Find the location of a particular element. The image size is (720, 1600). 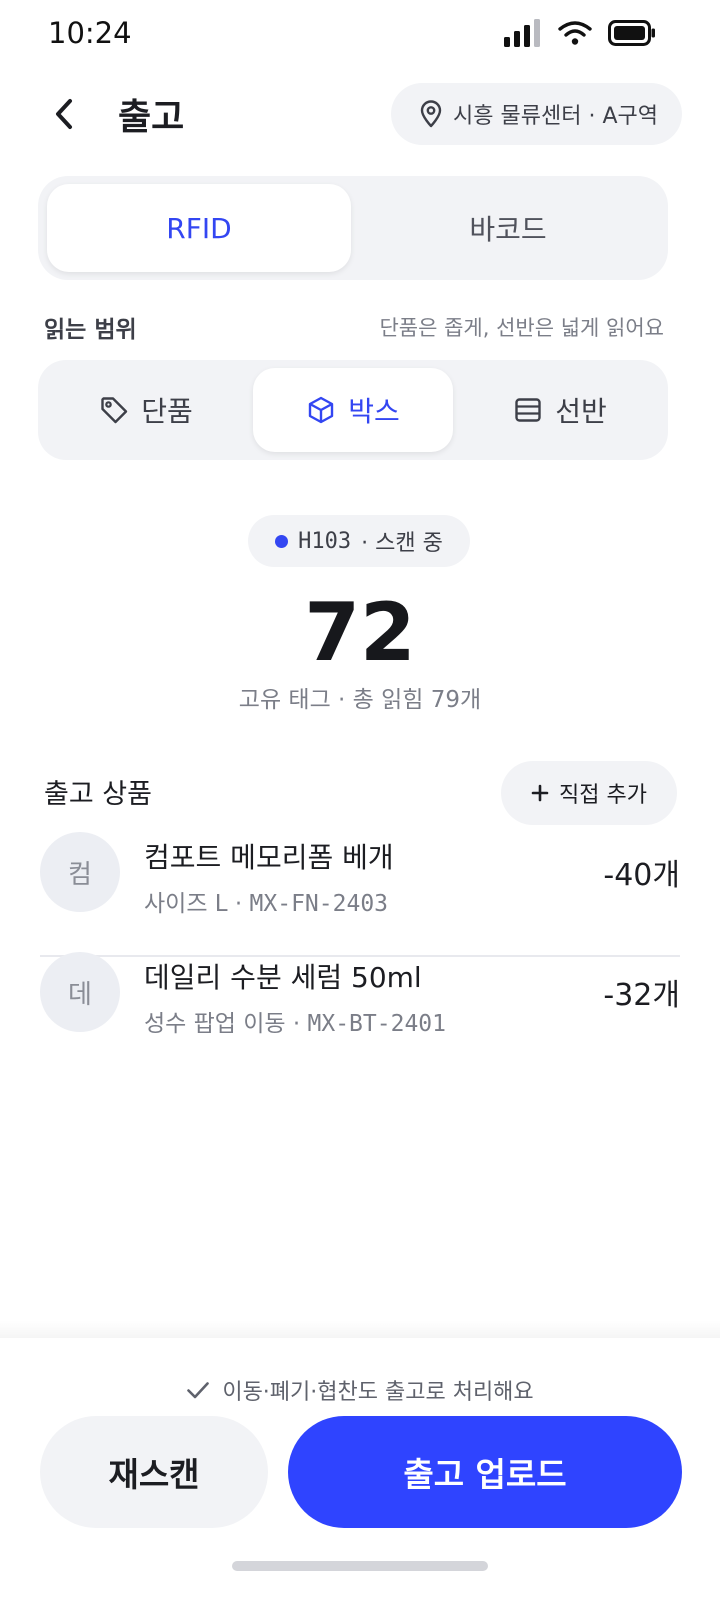

mode-segmented-control: RFID 바코드 is located at coordinates (353, 228).